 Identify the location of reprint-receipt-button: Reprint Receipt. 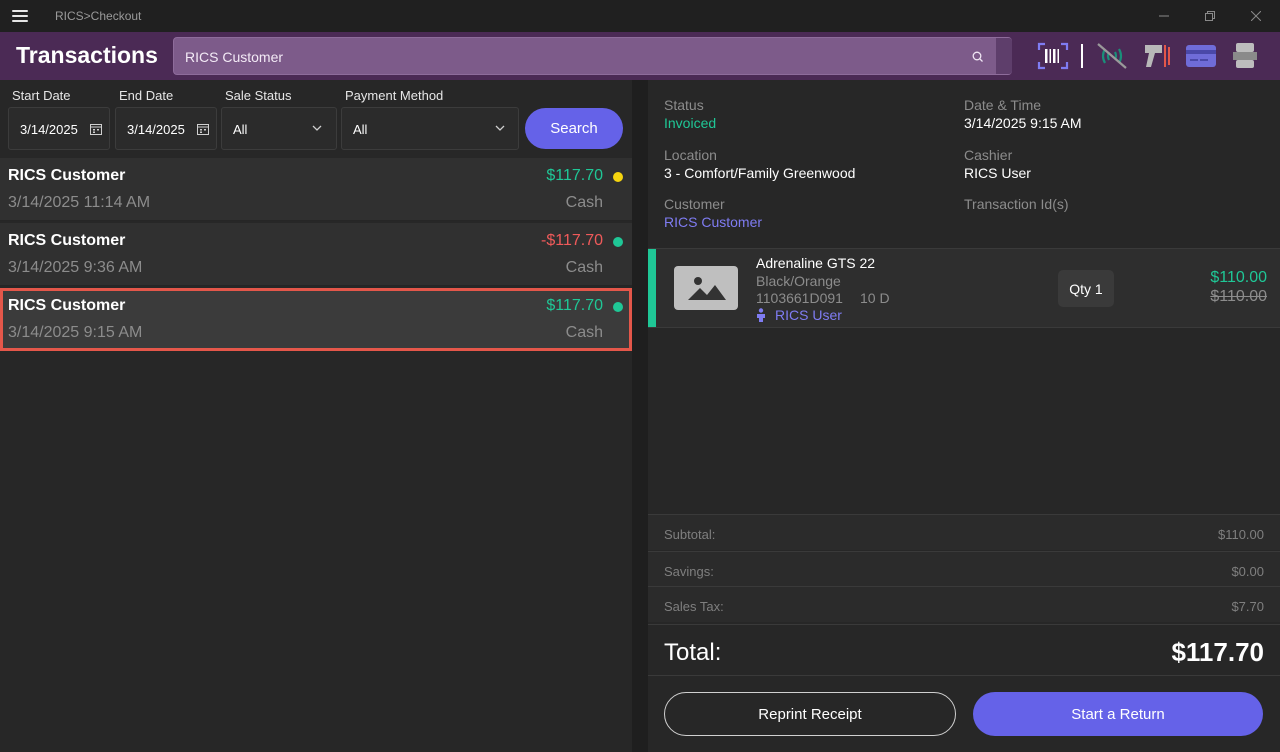
(810, 714).